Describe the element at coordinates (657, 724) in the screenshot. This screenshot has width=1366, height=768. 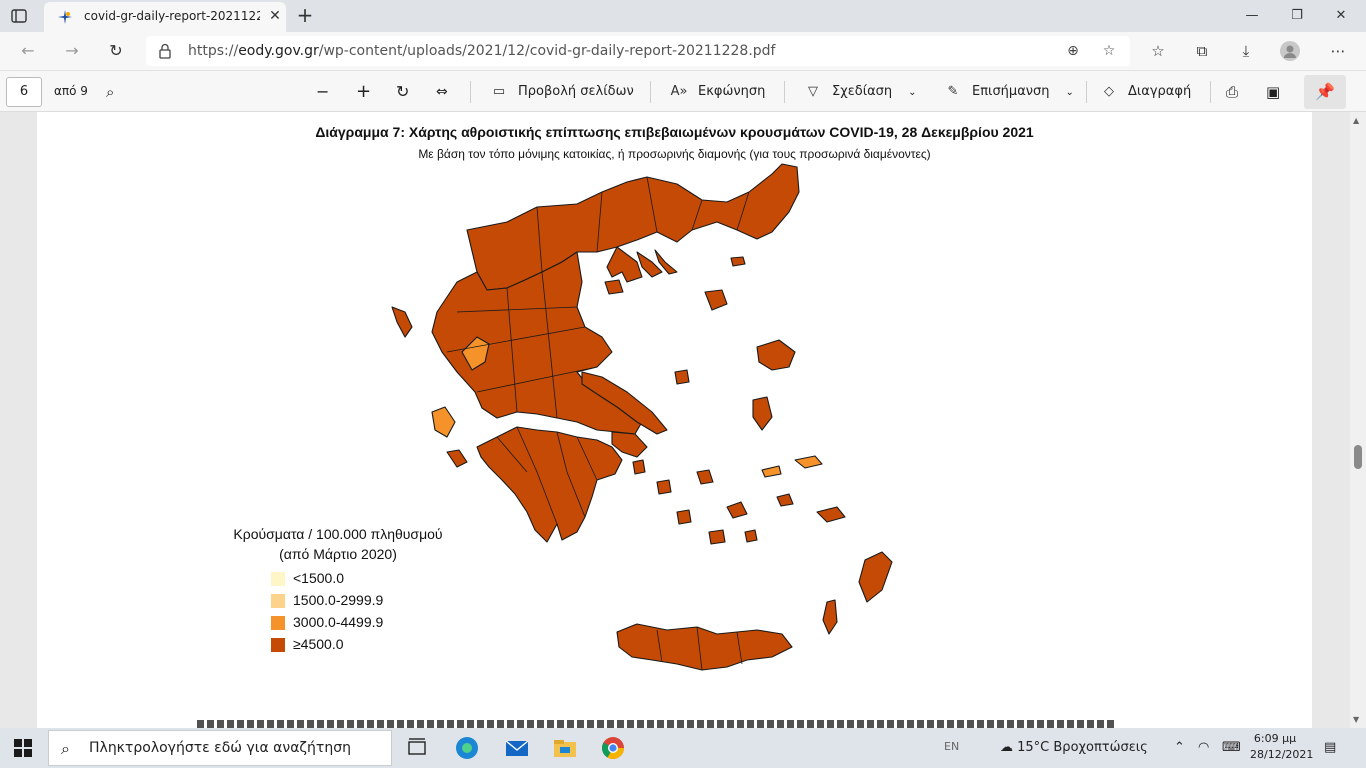
I see `next-figure-title-cutoff` at that location.